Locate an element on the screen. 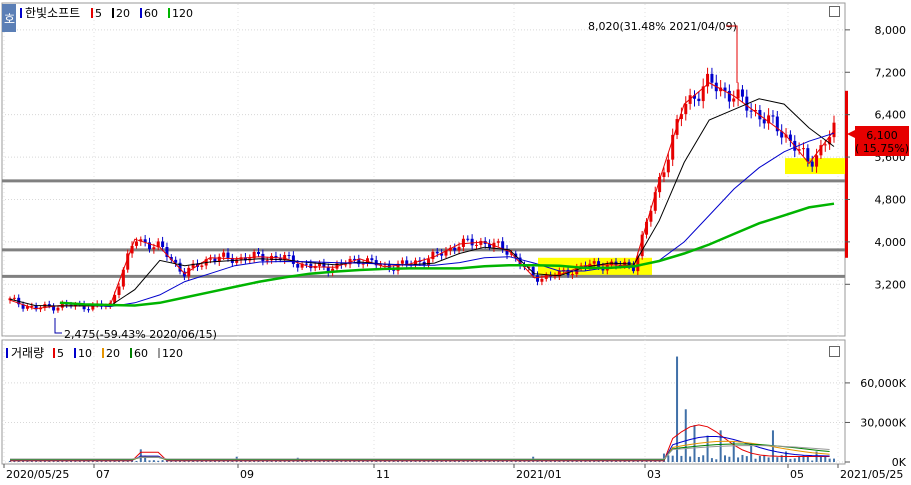 The image size is (911, 485). candle-last is located at coordinates (846, 174).